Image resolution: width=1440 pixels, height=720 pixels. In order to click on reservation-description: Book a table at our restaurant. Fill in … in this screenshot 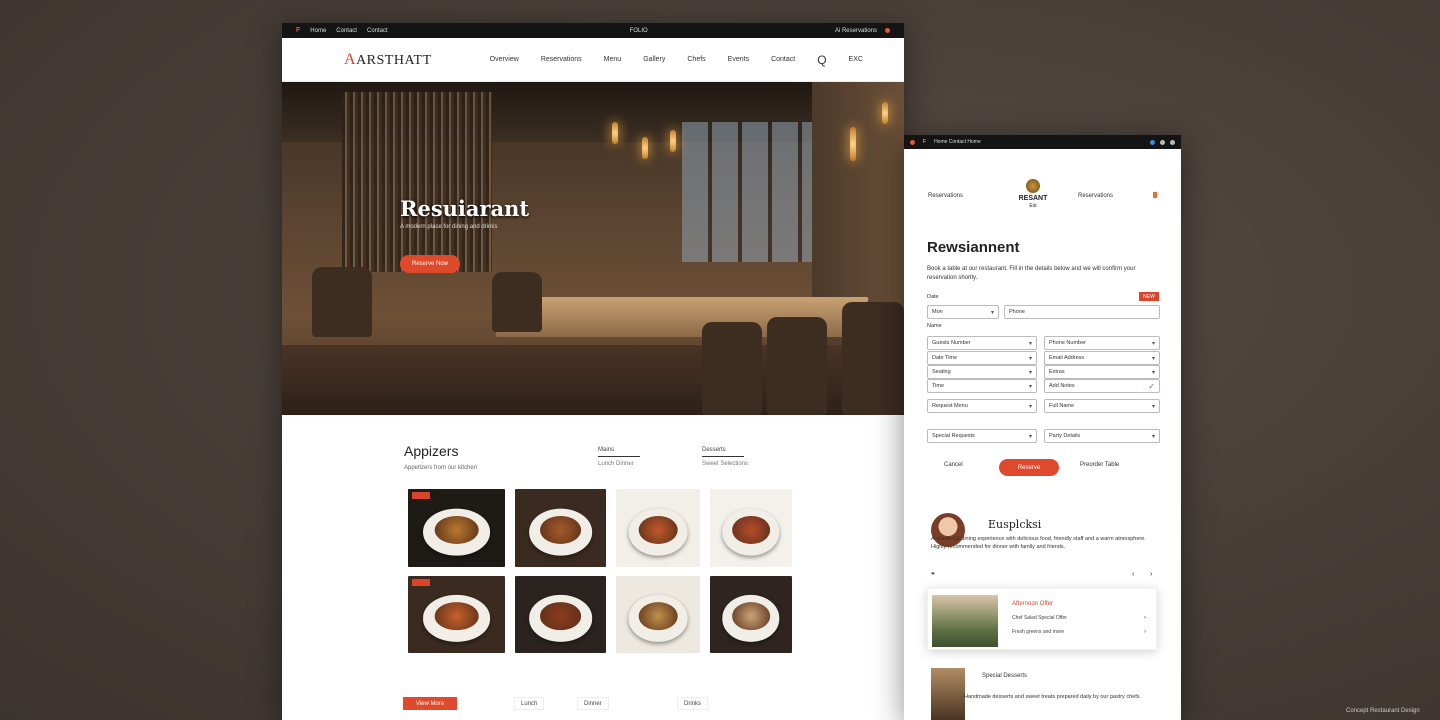, I will do `click(1031, 273)`.